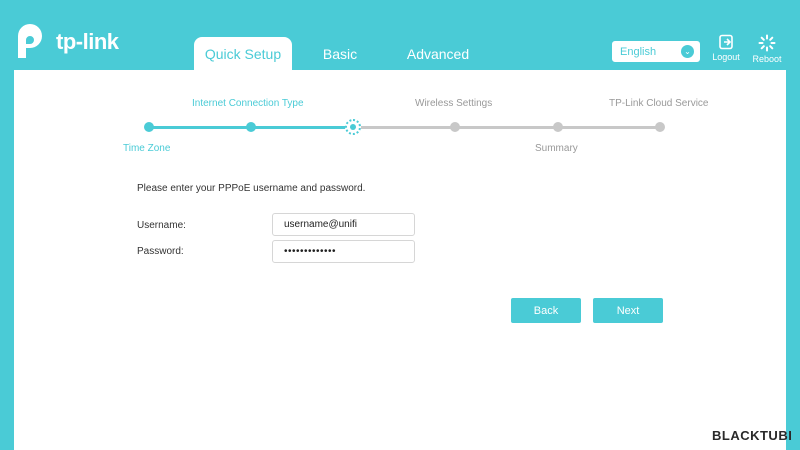 The height and width of the screenshot is (450, 800). What do you see at coordinates (149, 127) in the screenshot?
I see `step-dot-time-zone` at bounding box center [149, 127].